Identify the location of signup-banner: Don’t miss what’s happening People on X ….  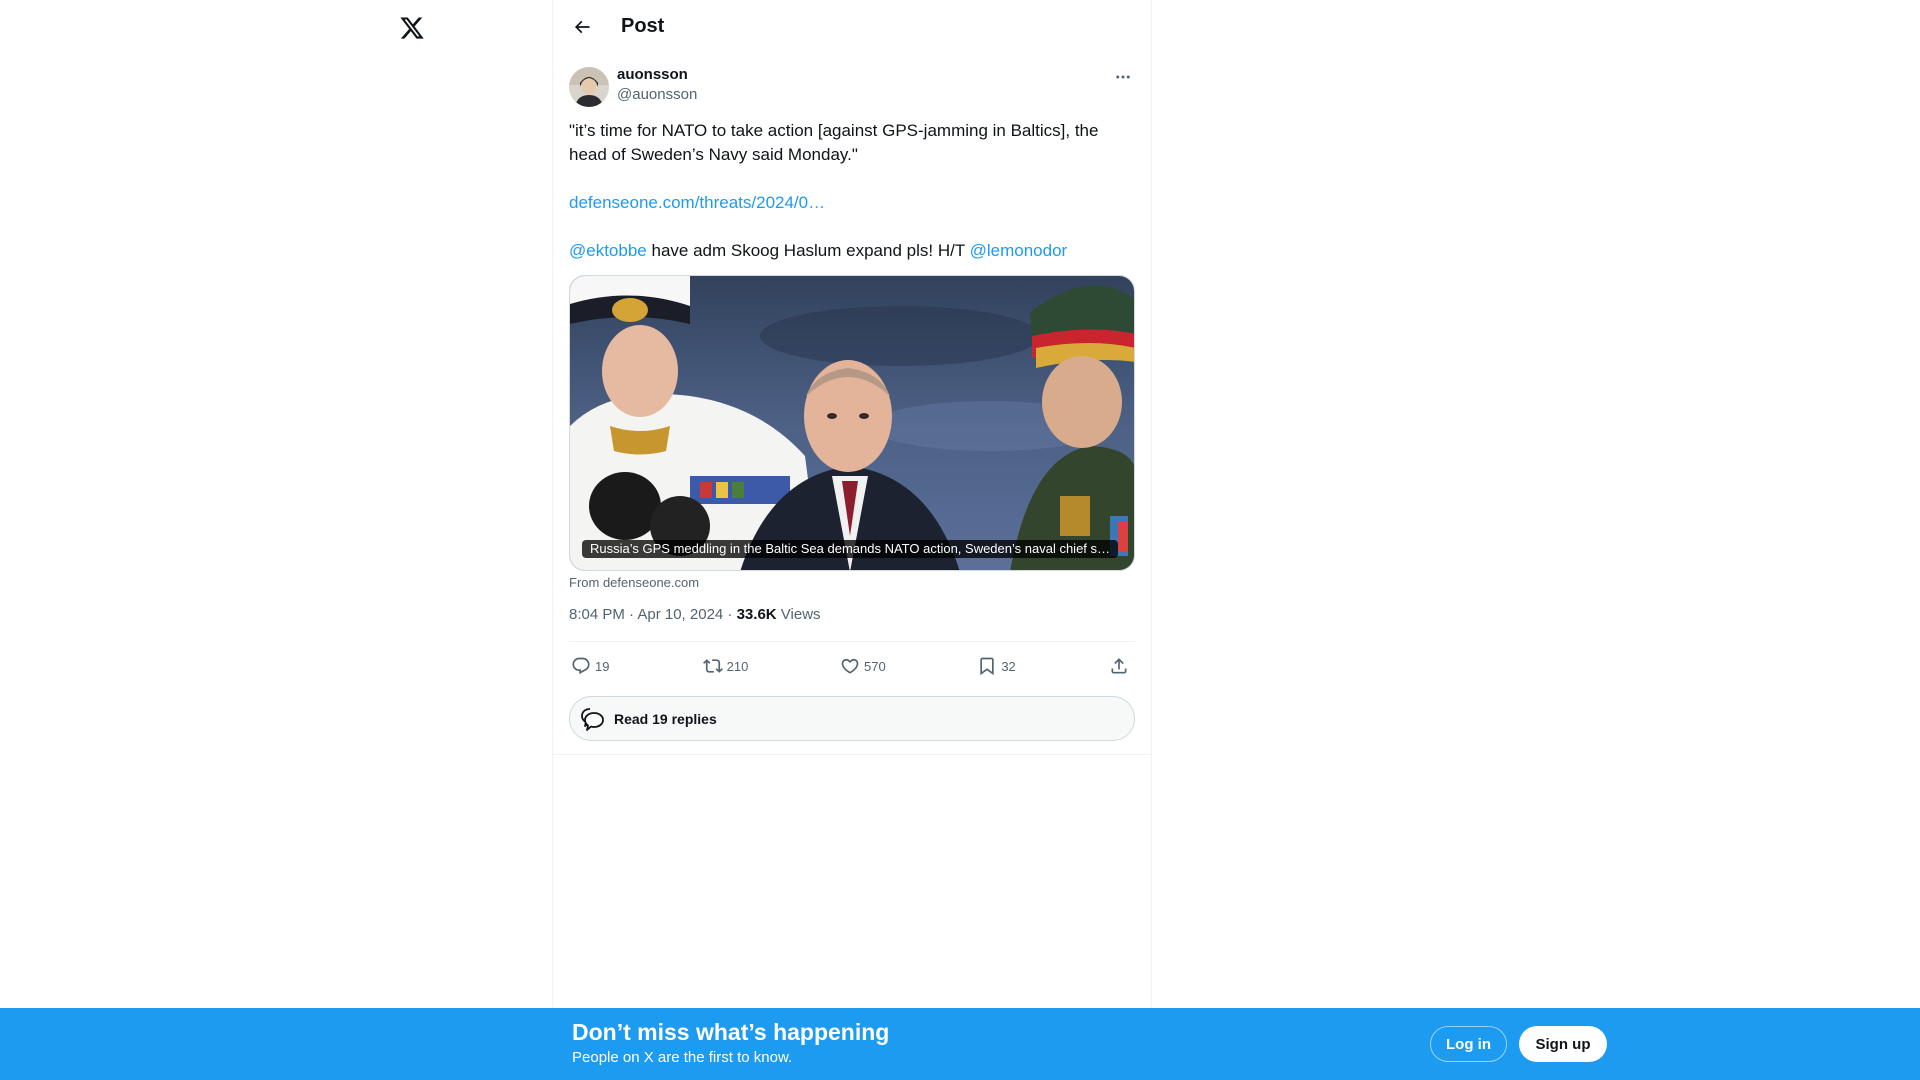
(960, 1044).